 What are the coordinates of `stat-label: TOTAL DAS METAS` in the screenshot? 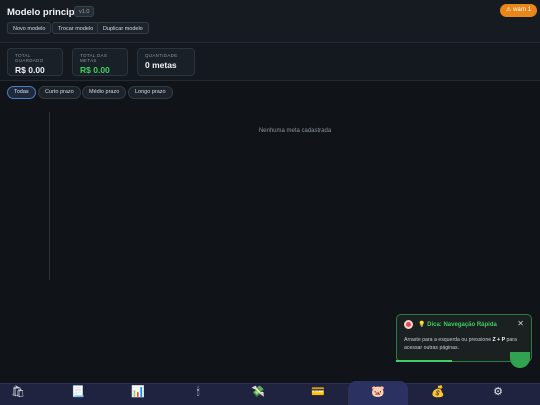 It's located at (94, 58).